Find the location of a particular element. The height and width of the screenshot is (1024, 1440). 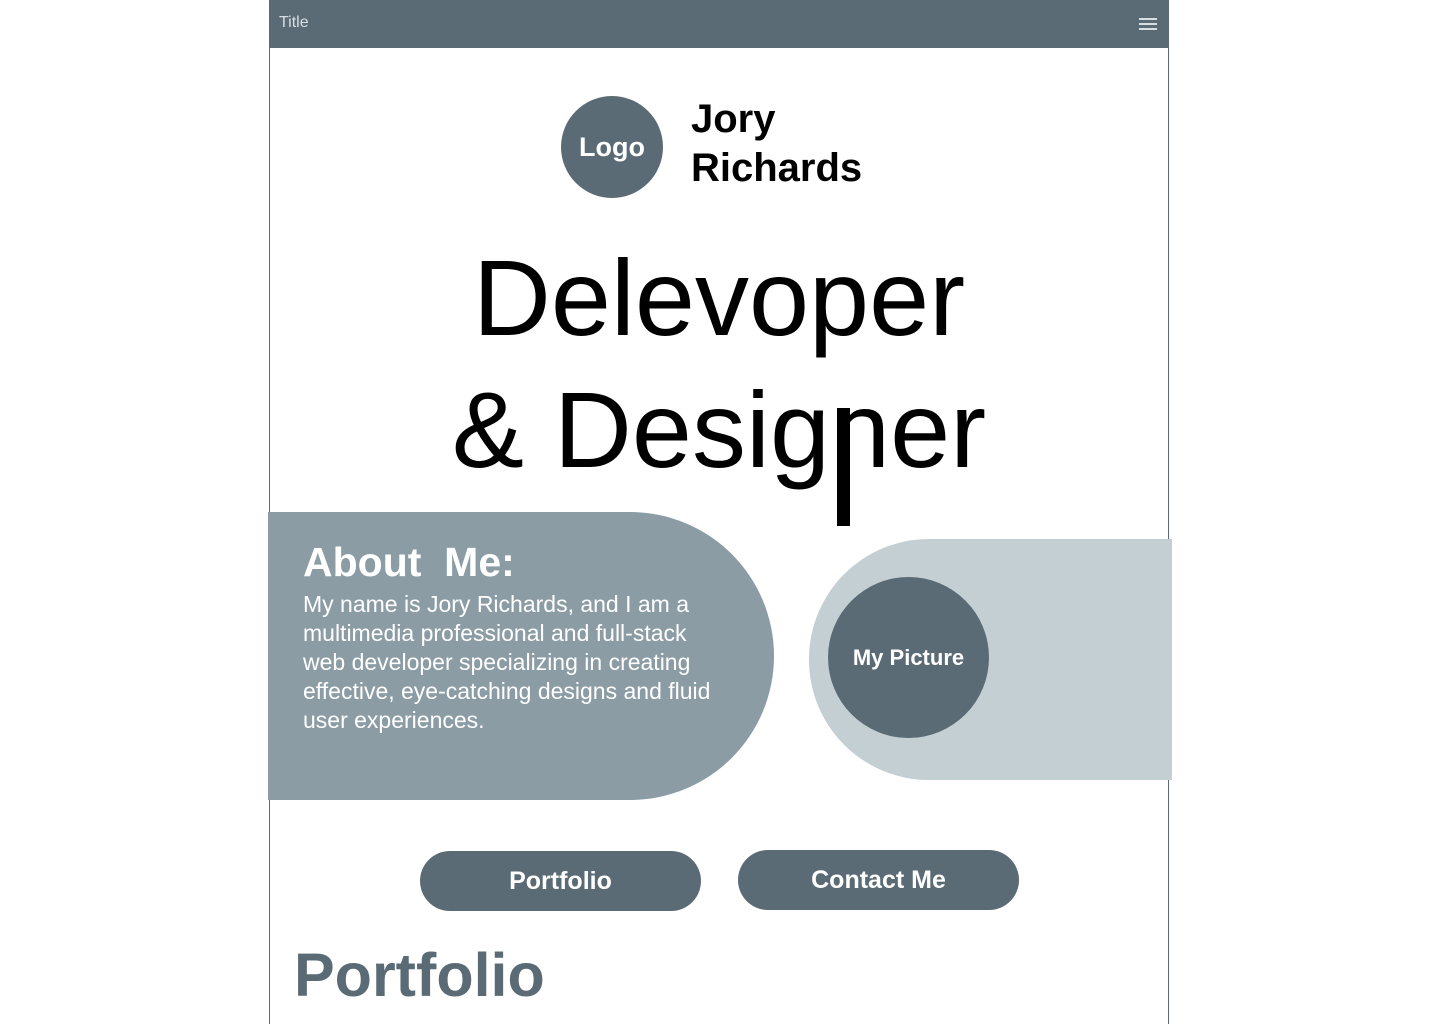

app-bar-title: Title is located at coordinates (294, 22).